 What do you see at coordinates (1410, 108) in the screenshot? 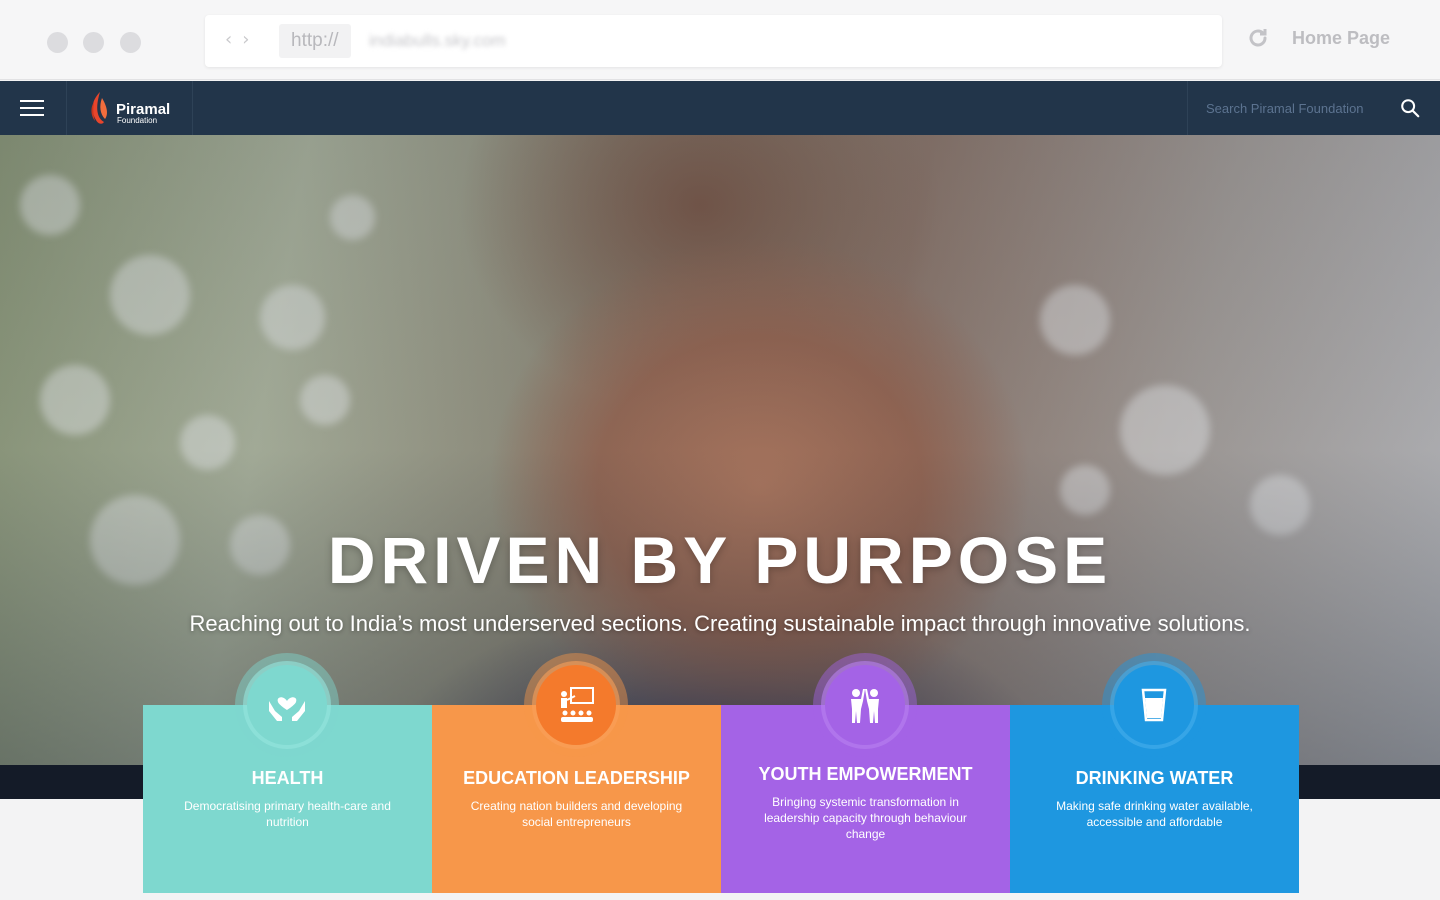
I see `search-icon` at bounding box center [1410, 108].